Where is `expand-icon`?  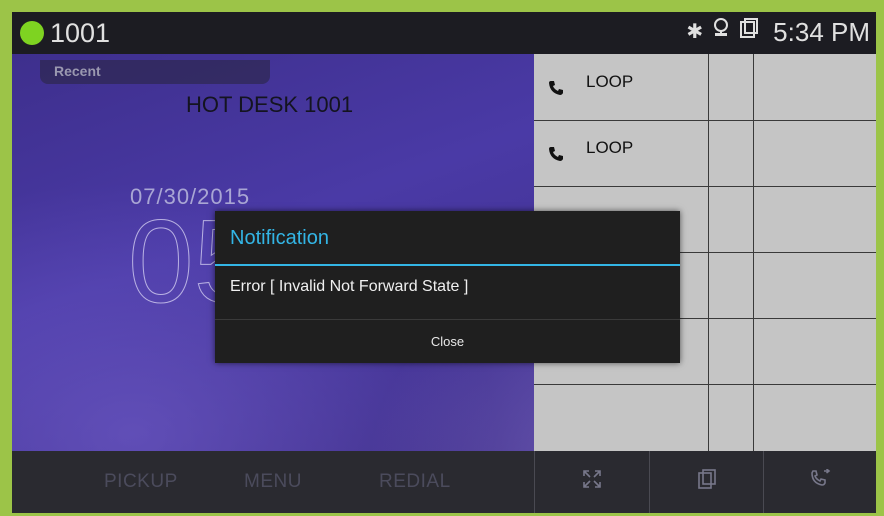 expand-icon is located at coordinates (592, 482).